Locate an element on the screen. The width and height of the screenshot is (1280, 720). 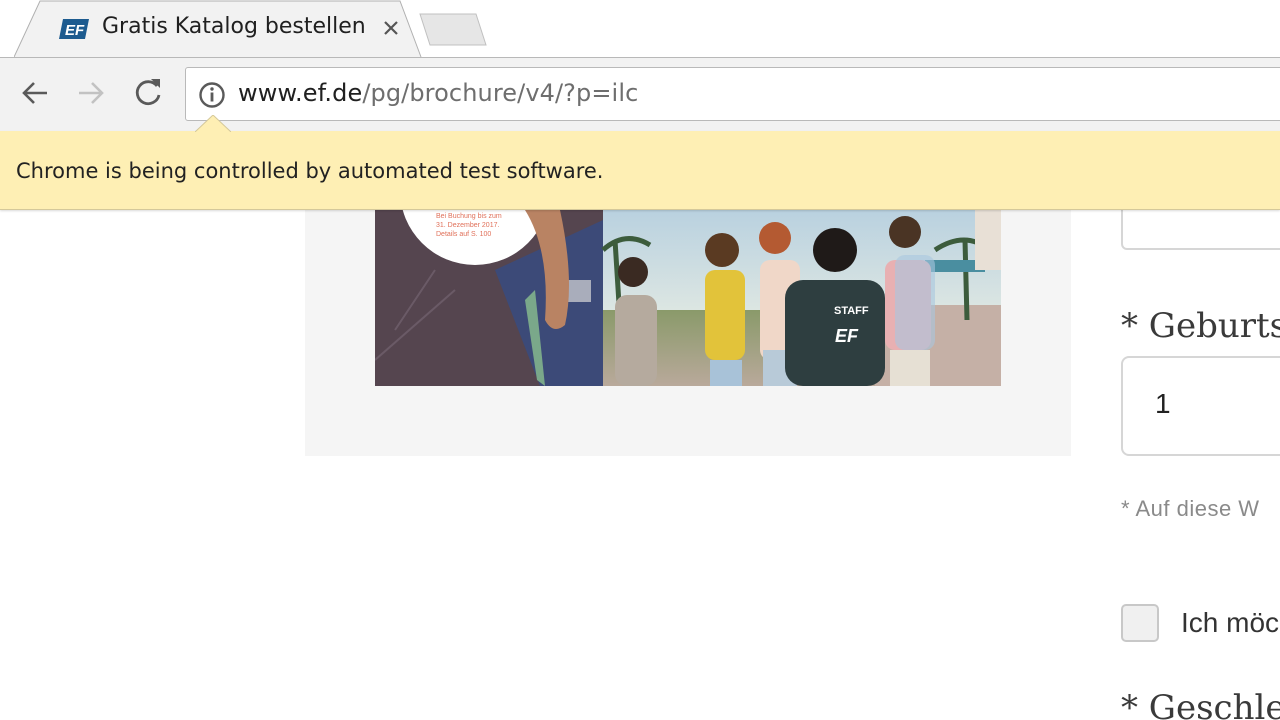
newsletter-checkbox is located at coordinates (1140, 623).